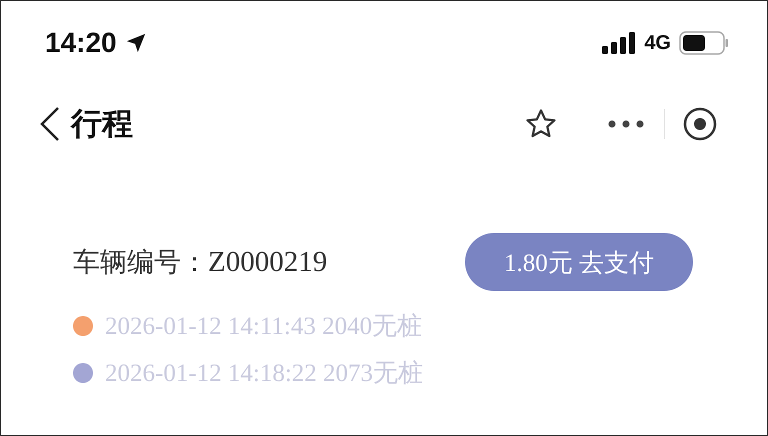  Describe the element at coordinates (579, 262) in the screenshot. I see `pay-button: 1.80元 去支付` at that location.